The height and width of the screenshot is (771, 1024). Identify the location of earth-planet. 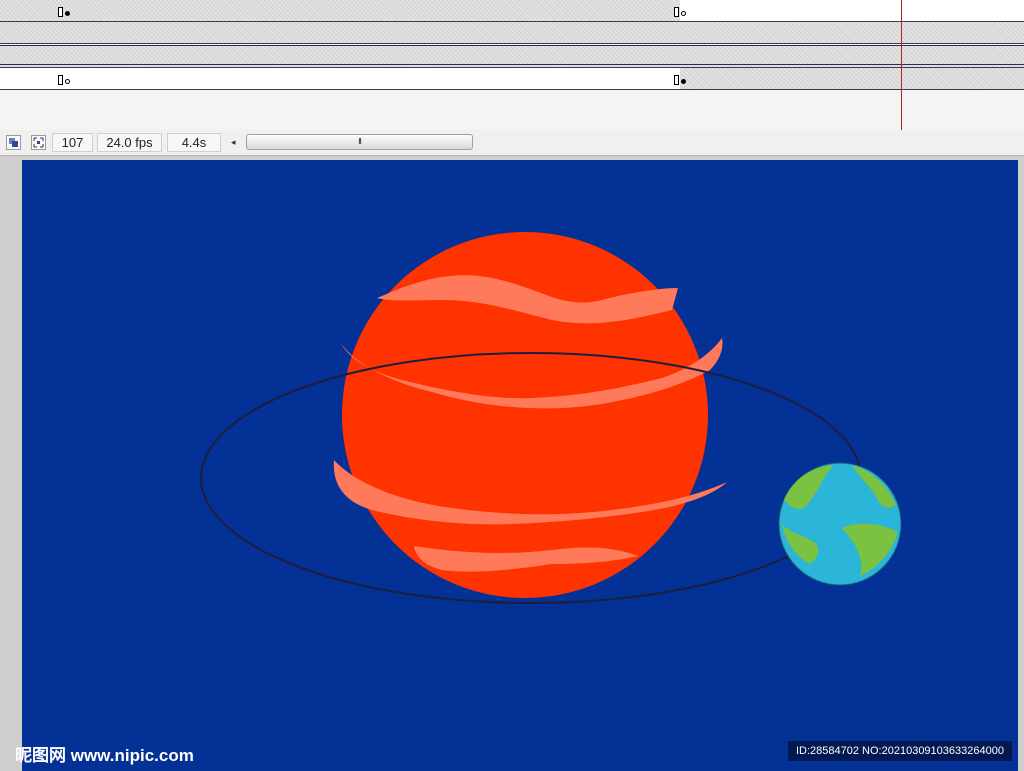
(840, 524).